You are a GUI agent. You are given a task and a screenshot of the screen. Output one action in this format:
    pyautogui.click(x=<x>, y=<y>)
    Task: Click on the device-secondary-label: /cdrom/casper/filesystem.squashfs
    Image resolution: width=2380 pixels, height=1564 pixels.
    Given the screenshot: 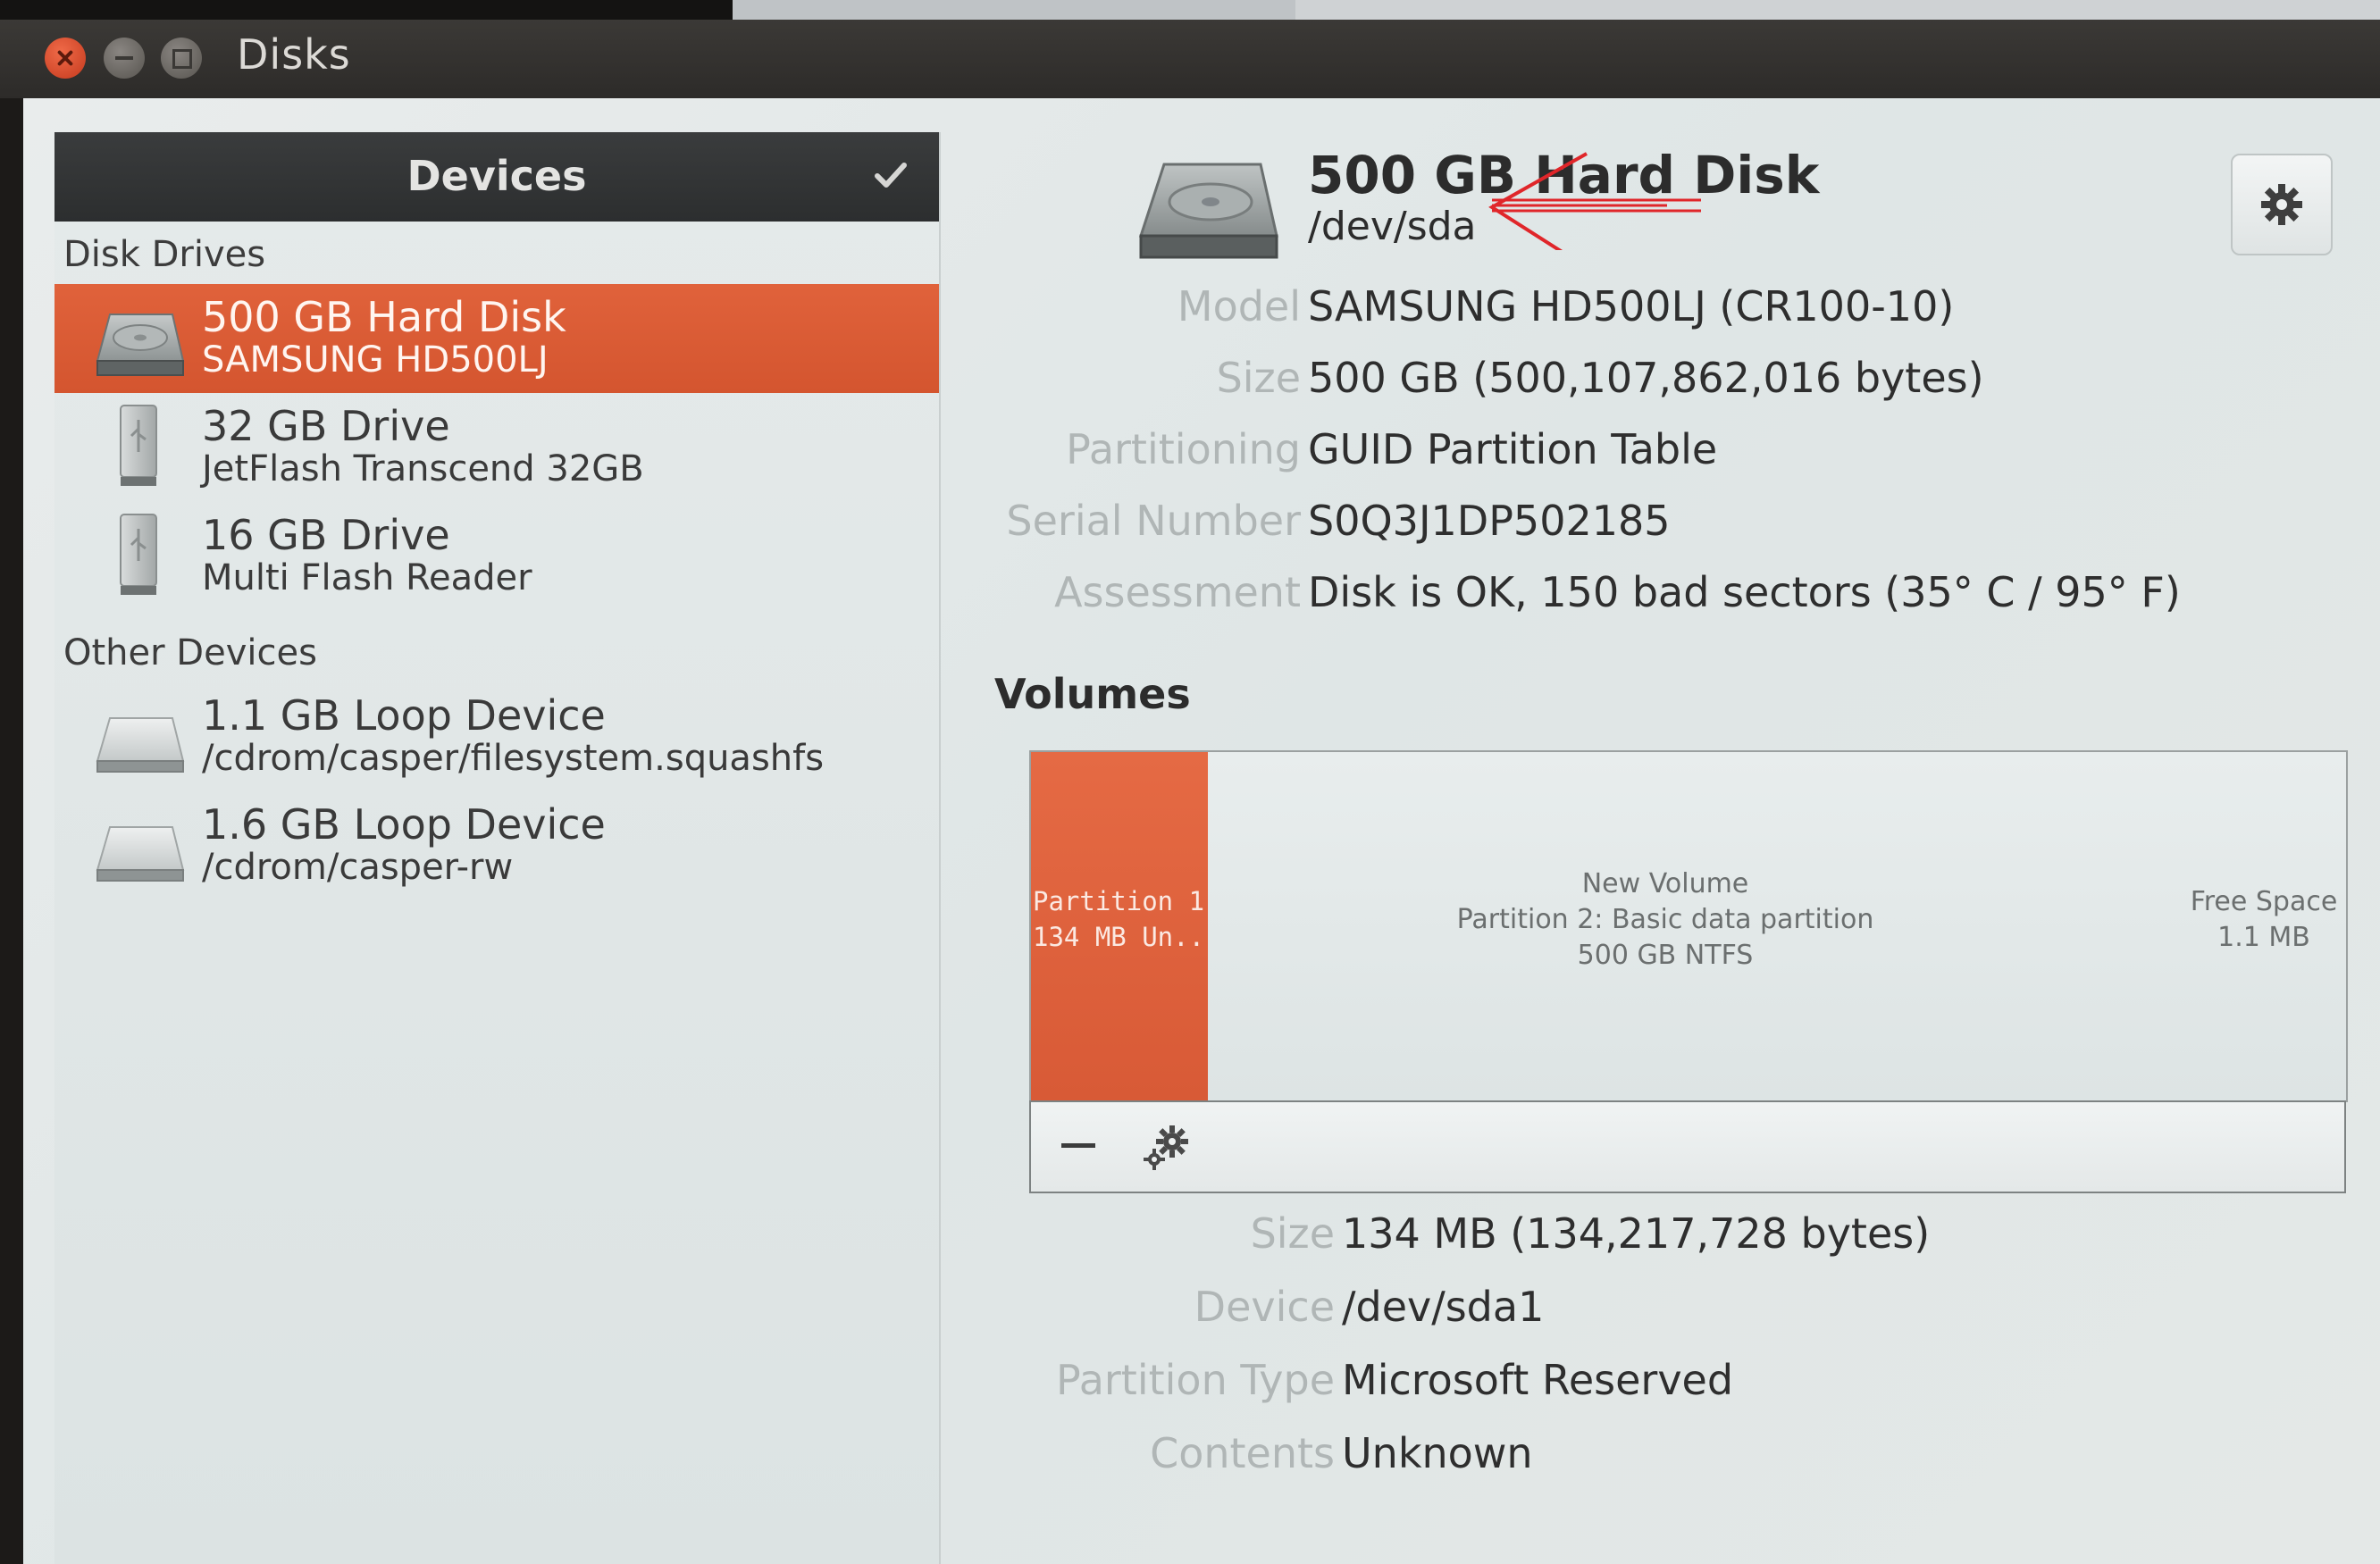 What is the action you would take?
    pyautogui.click(x=513, y=759)
    